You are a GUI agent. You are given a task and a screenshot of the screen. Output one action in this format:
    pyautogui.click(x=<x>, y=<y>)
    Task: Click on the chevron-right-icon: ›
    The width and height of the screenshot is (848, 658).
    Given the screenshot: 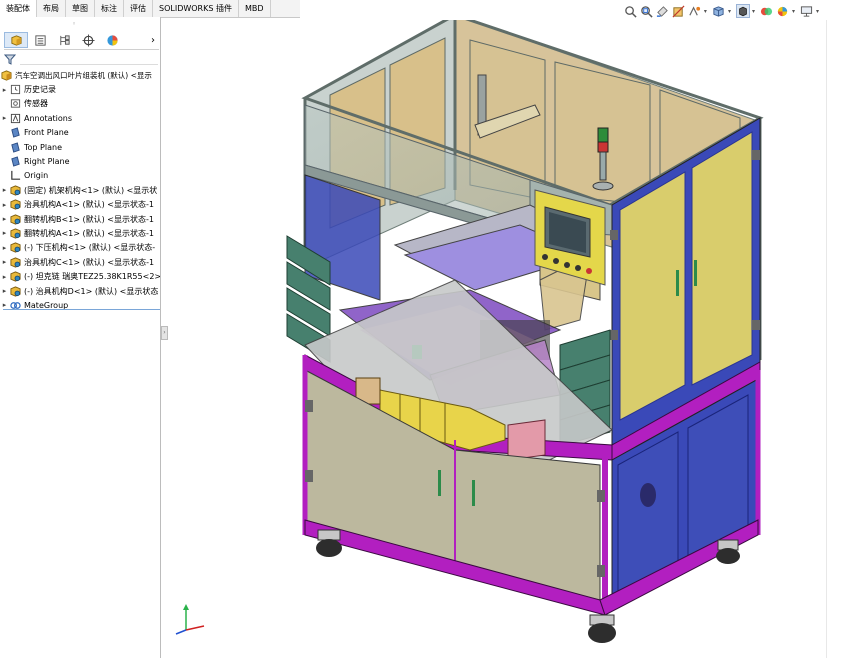 What is the action you would take?
    pyautogui.click(x=153, y=40)
    